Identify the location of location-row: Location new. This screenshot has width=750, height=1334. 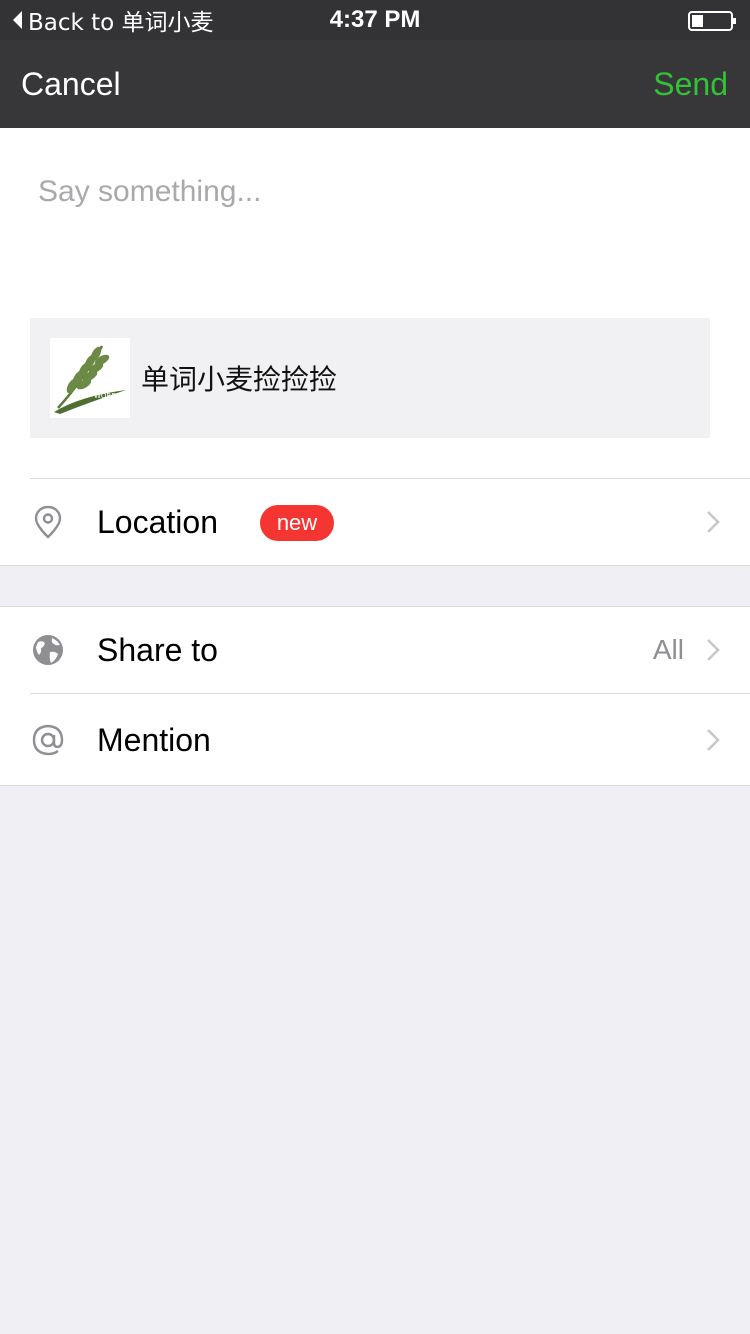
(375, 522).